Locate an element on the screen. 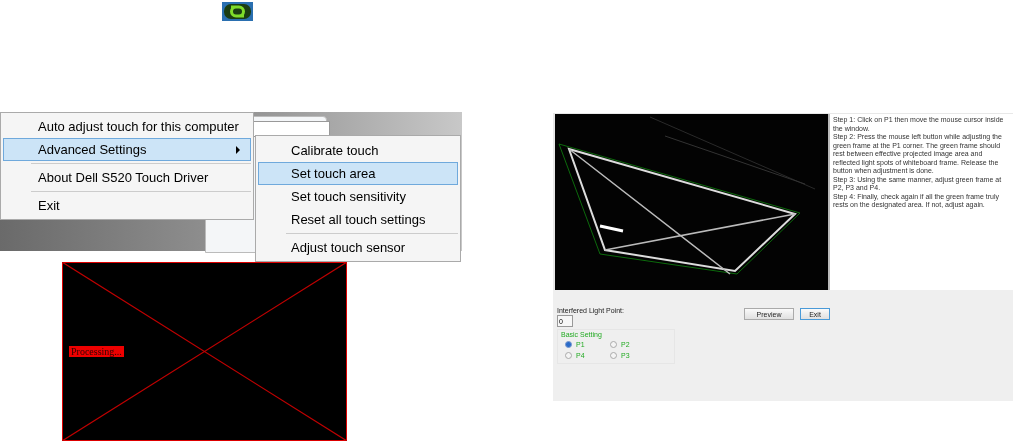 The image size is (1015, 442). menu-item: Set touch sensitivity is located at coordinates (358, 196).